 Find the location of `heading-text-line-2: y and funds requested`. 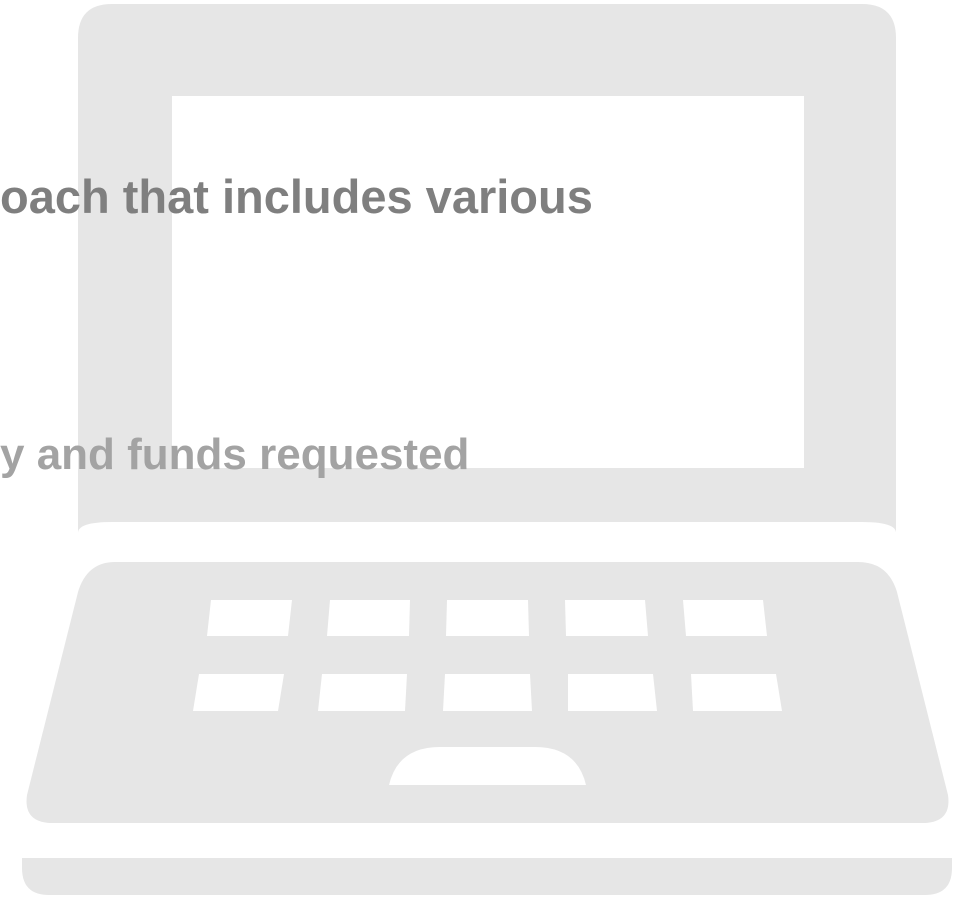

heading-text-line-2: y and funds requested is located at coordinates (235, 454).